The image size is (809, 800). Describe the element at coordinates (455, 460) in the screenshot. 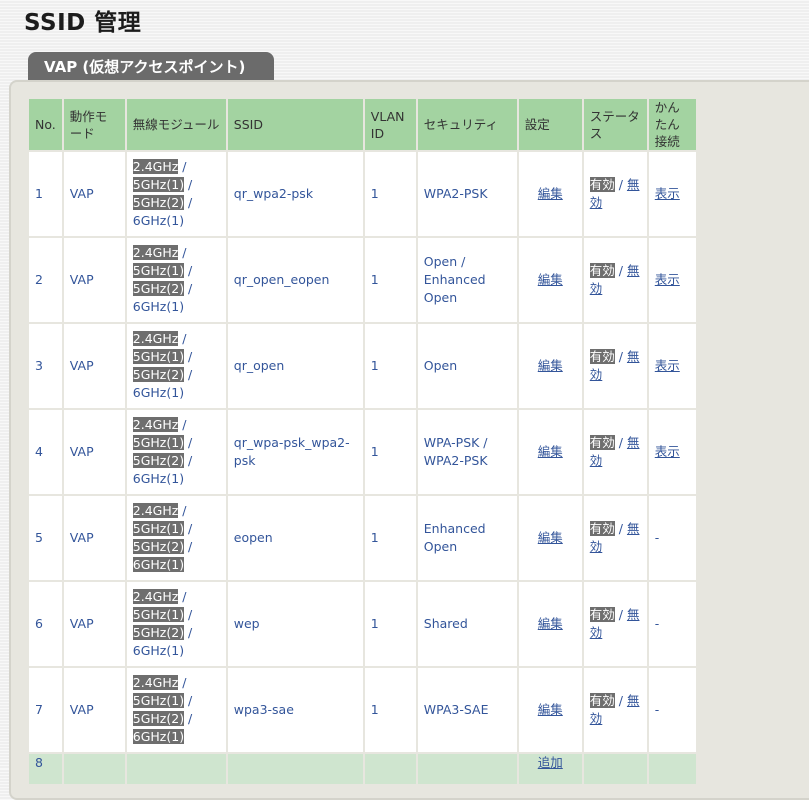

I see `security-label: WPA2-PSK` at that location.